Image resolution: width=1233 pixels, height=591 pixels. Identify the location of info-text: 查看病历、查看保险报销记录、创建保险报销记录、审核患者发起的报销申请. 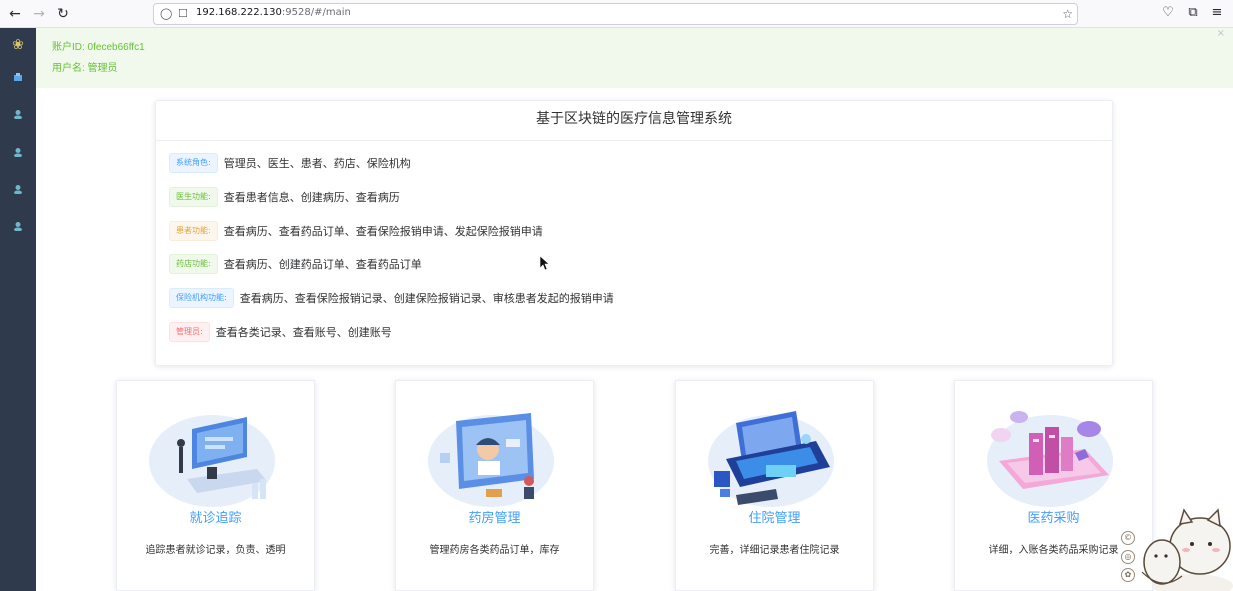
(426, 298).